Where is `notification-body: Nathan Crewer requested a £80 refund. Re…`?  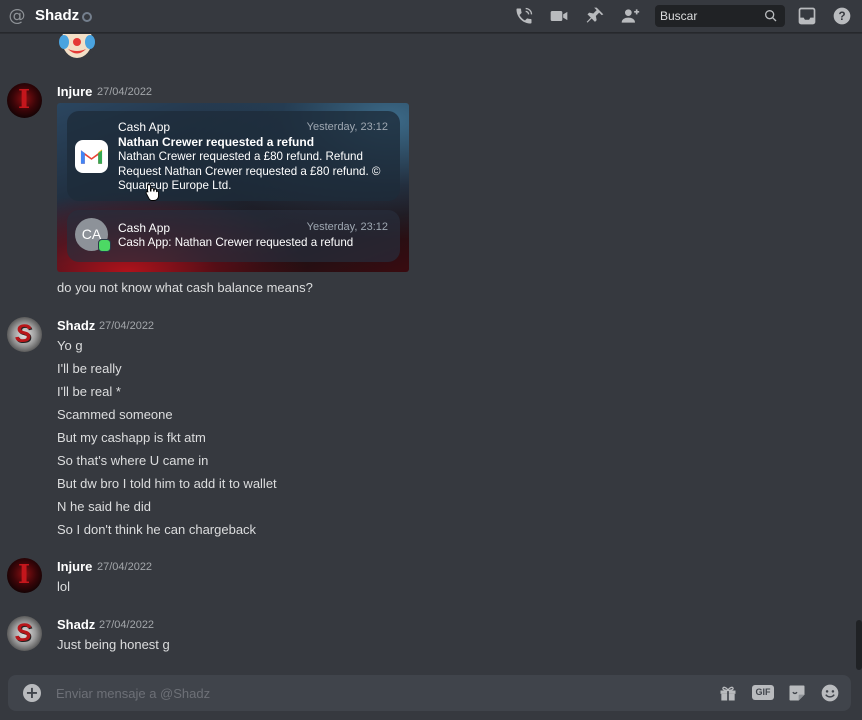
notification-body: Nathan Crewer requested a £80 refund. Re… is located at coordinates (249, 171).